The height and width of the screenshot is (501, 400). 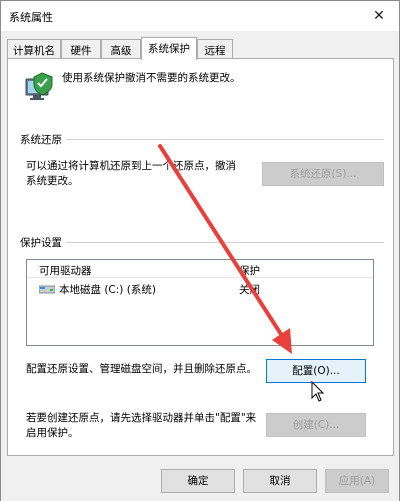 I want to click on restore-group-divider, so click(x=203, y=139).